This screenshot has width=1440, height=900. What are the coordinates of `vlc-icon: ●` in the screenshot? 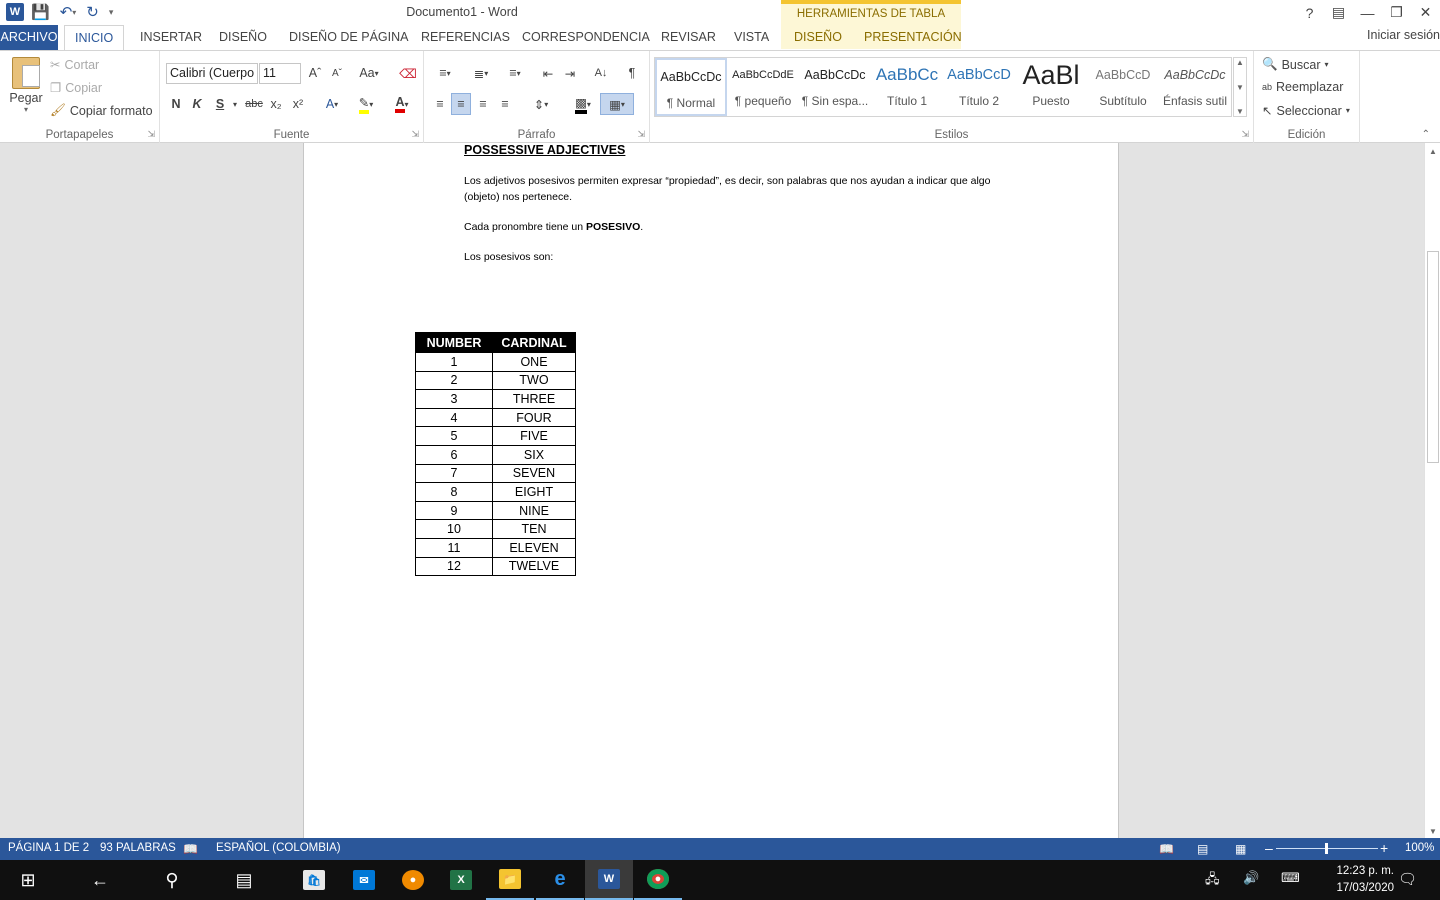 It's located at (413, 880).